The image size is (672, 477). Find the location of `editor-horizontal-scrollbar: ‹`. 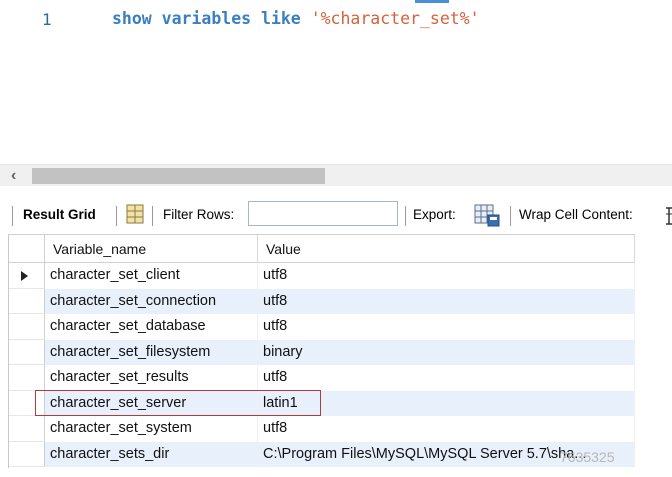

editor-horizontal-scrollbar: ‹ is located at coordinates (336, 175).